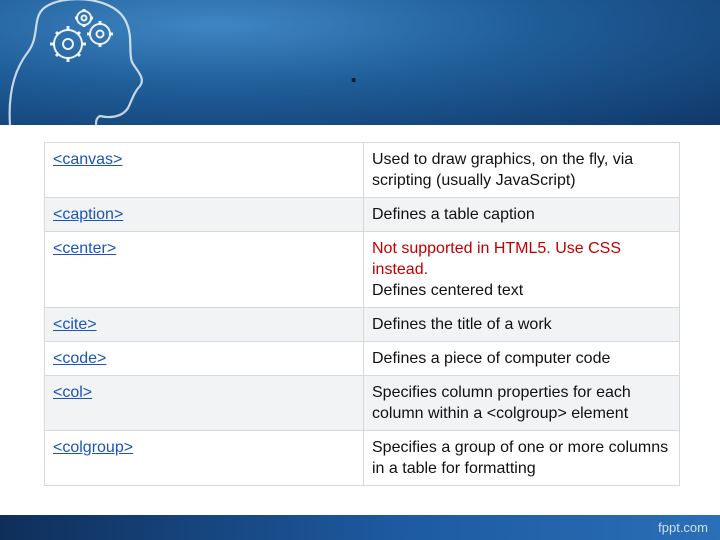 The height and width of the screenshot is (540, 720). Describe the element at coordinates (360, 527) in the screenshot. I see `footer-bar: fppt.com` at that location.